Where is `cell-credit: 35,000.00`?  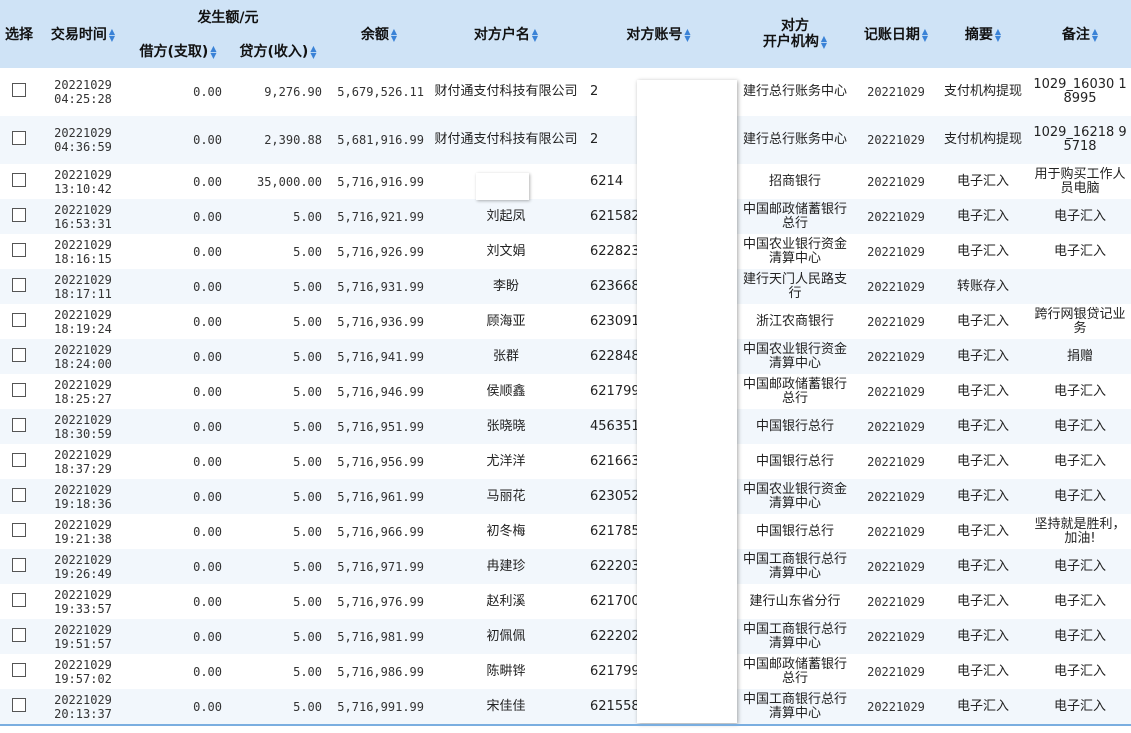 cell-credit: 35,000.00 is located at coordinates (289, 181).